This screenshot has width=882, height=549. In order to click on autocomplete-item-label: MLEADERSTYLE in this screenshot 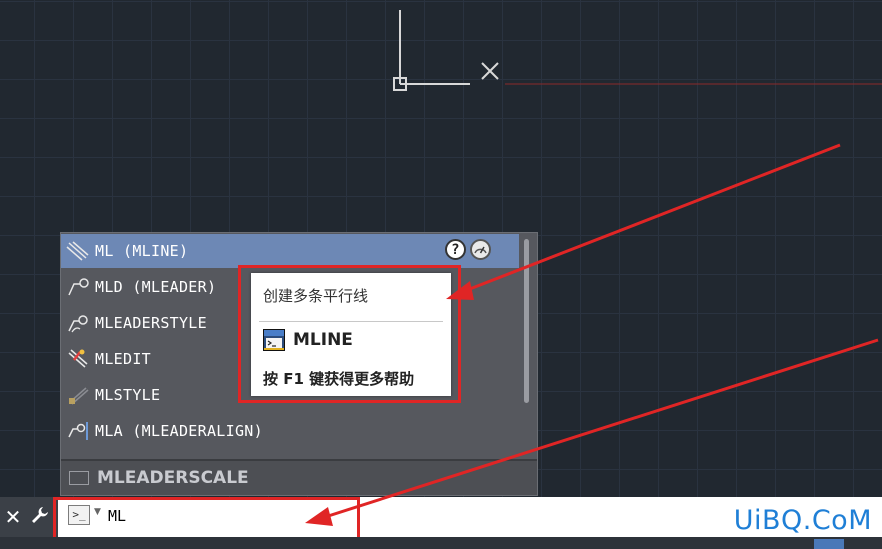, I will do `click(151, 323)`.